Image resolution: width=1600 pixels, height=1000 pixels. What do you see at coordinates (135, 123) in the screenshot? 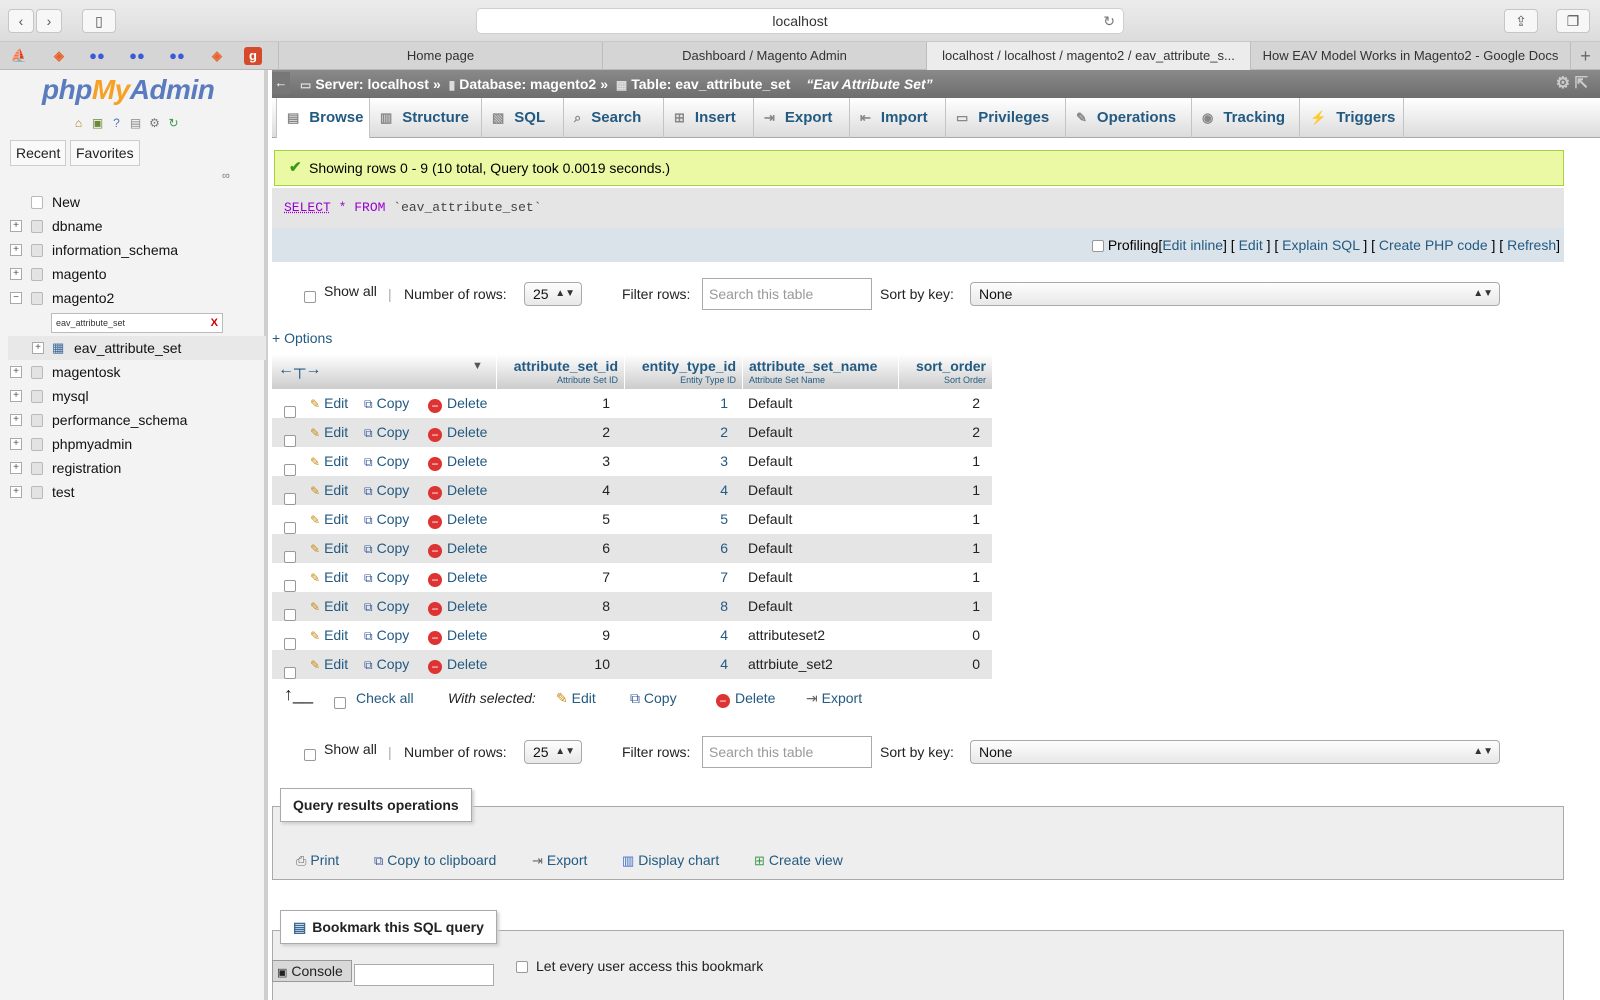
I see `docs-icon: ▤` at bounding box center [135, 123].